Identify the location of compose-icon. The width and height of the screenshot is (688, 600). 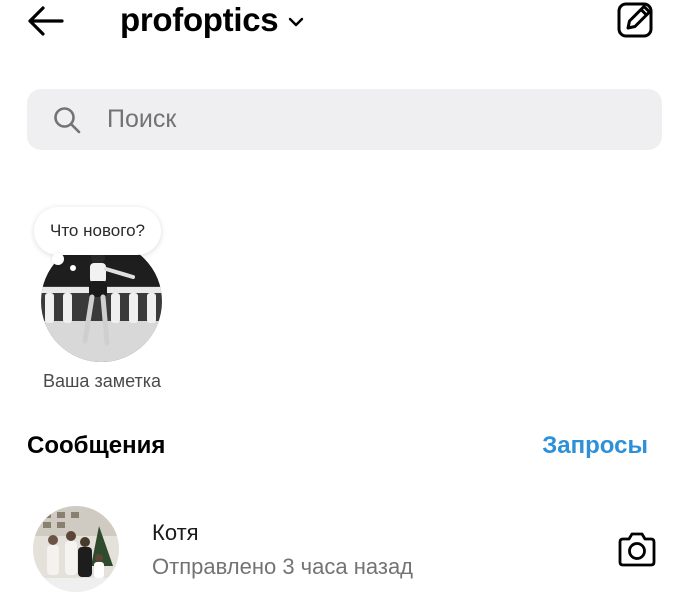
(635, 20).